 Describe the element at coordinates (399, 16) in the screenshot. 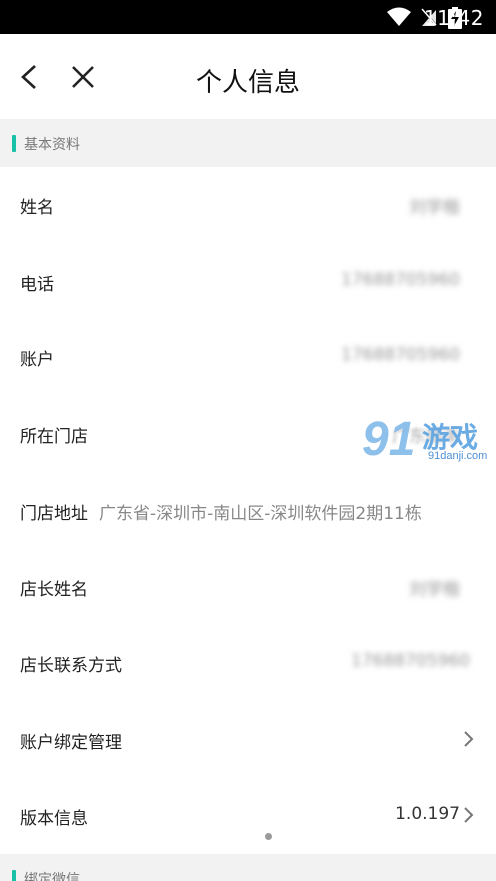

I see `wifi-icon` at that location.